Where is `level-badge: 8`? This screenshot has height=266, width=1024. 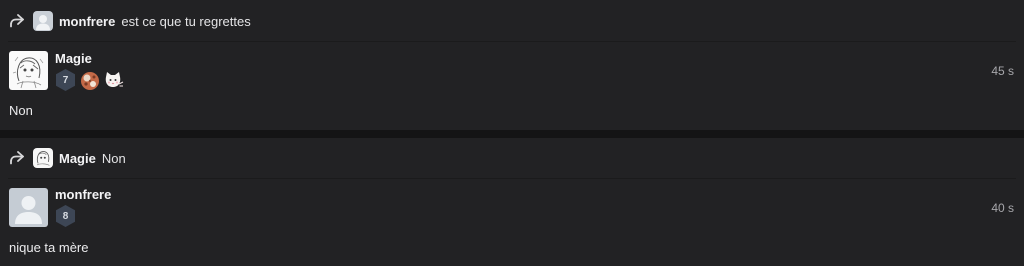 level-badge: 8 is located at coordinates (65, 216).